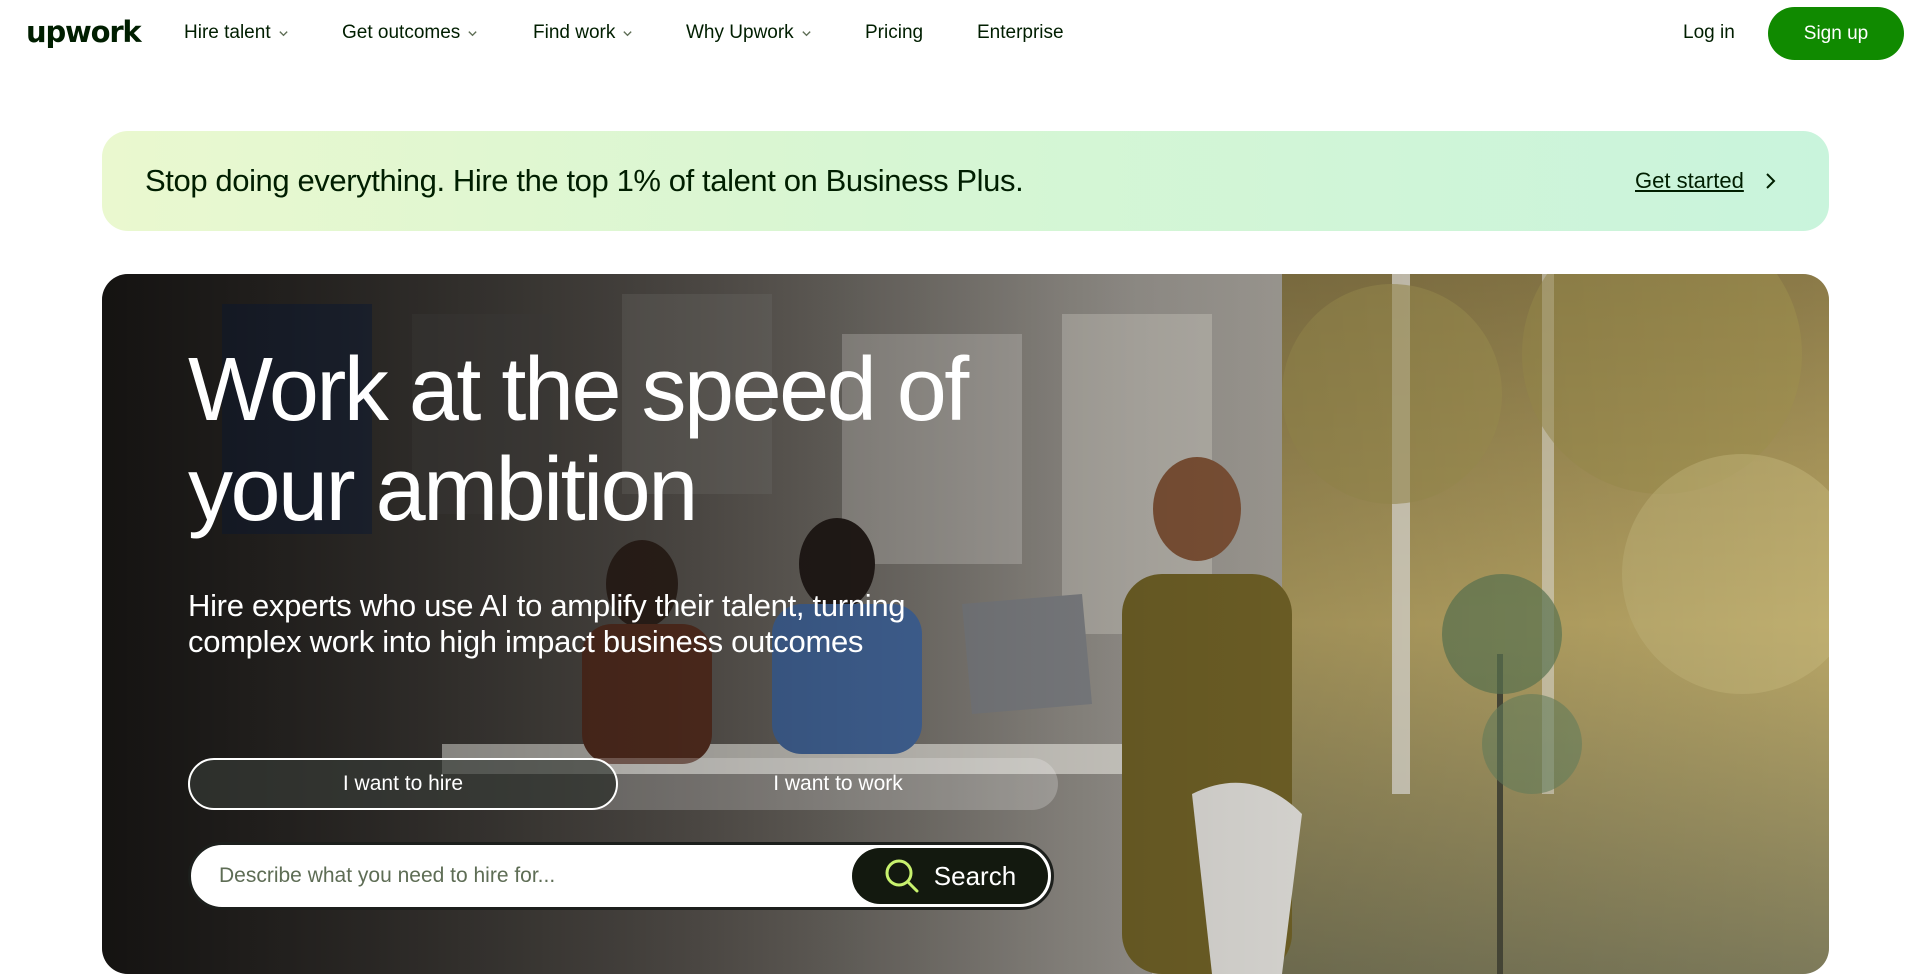 The image size is (1920, 974). Describe the element at coordinates (1770, 181) in the screenshot. I see `chevron-right-icon` at that location.